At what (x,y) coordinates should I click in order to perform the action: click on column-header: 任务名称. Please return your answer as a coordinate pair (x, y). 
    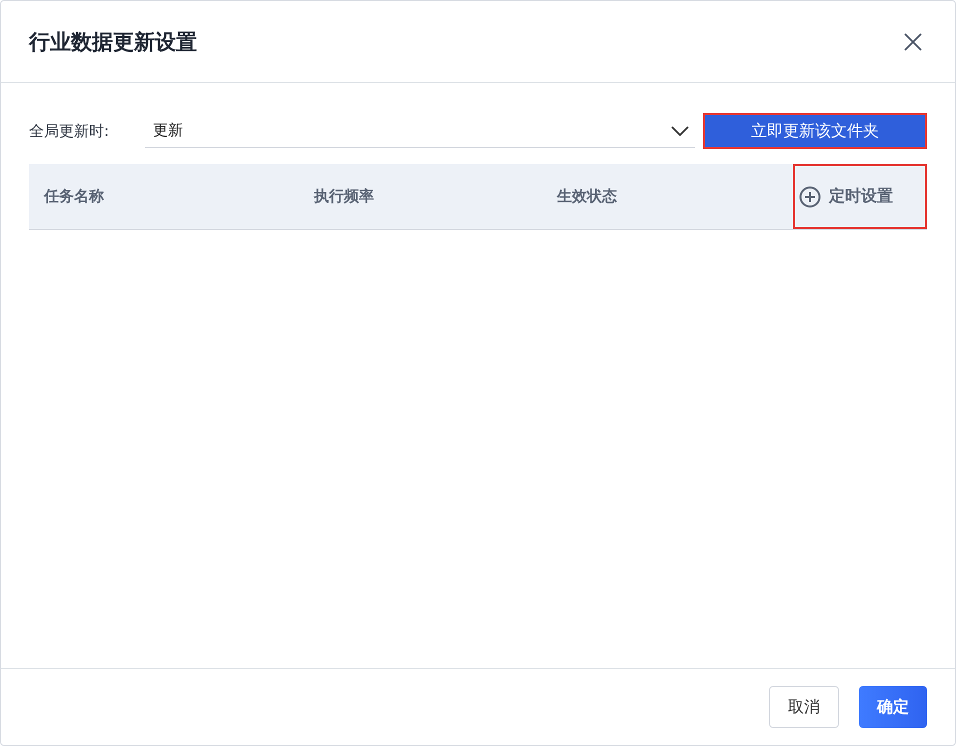
    Looking at the image, I should click on (73, 196).